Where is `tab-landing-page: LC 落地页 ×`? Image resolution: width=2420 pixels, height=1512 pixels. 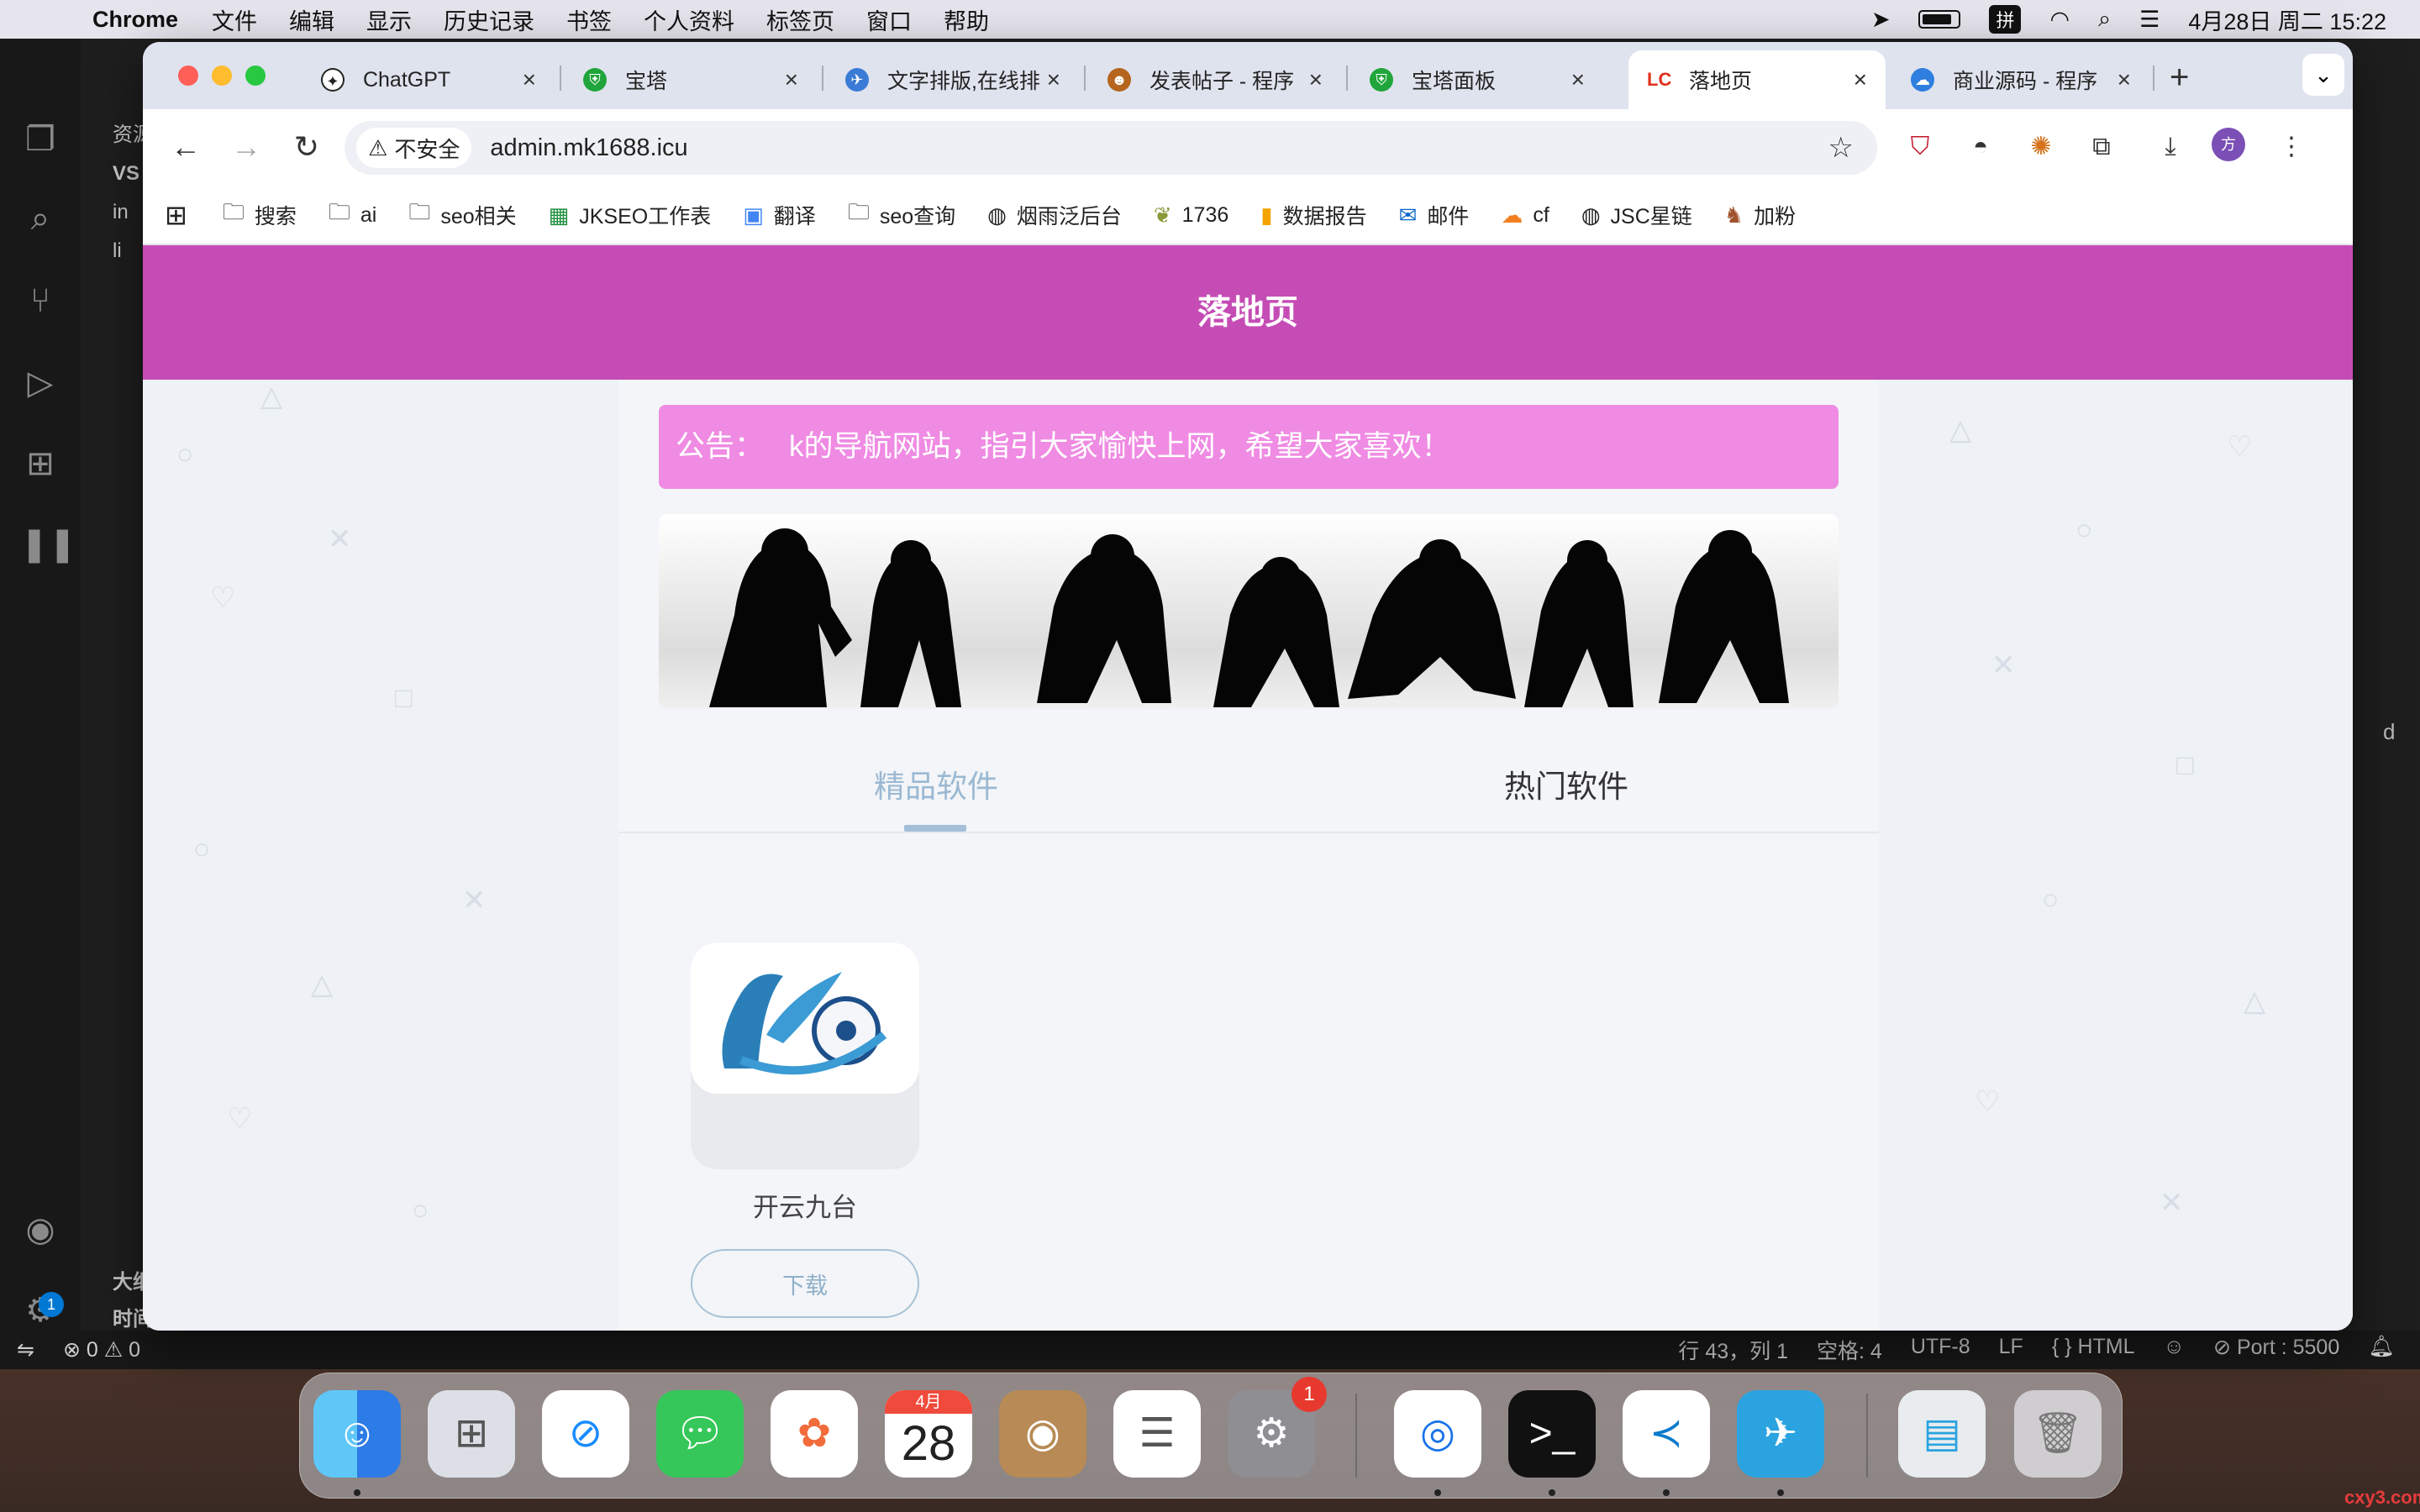 tab-landing-page: LC 落地页 × is located at coordinates (1757, 79).